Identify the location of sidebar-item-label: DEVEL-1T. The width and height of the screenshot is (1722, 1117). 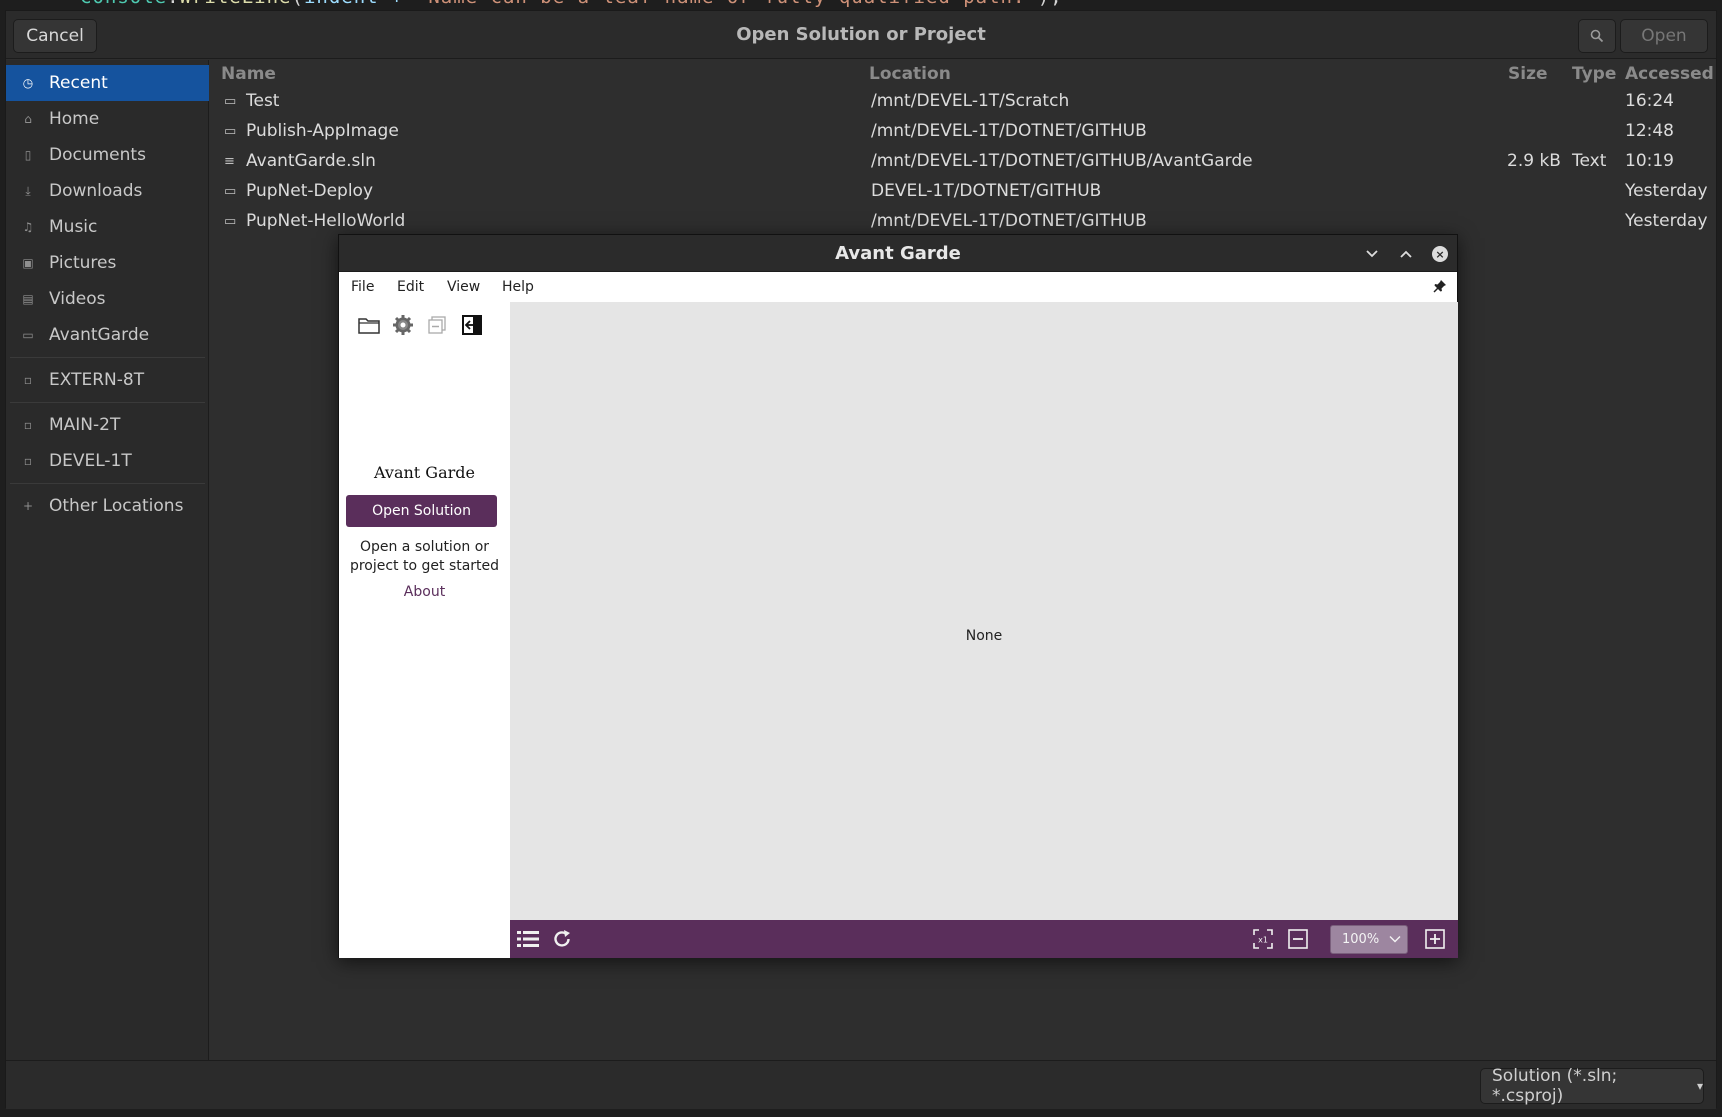
(90, 461).